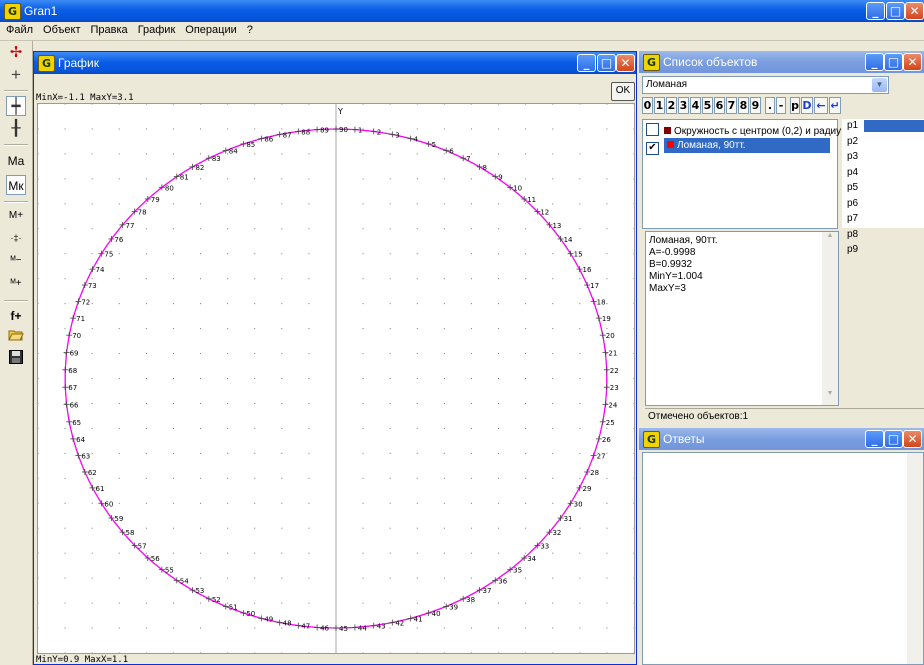  I want to click on list-item: Окружность с центром (0,2) и радиу, so click(743, 130).